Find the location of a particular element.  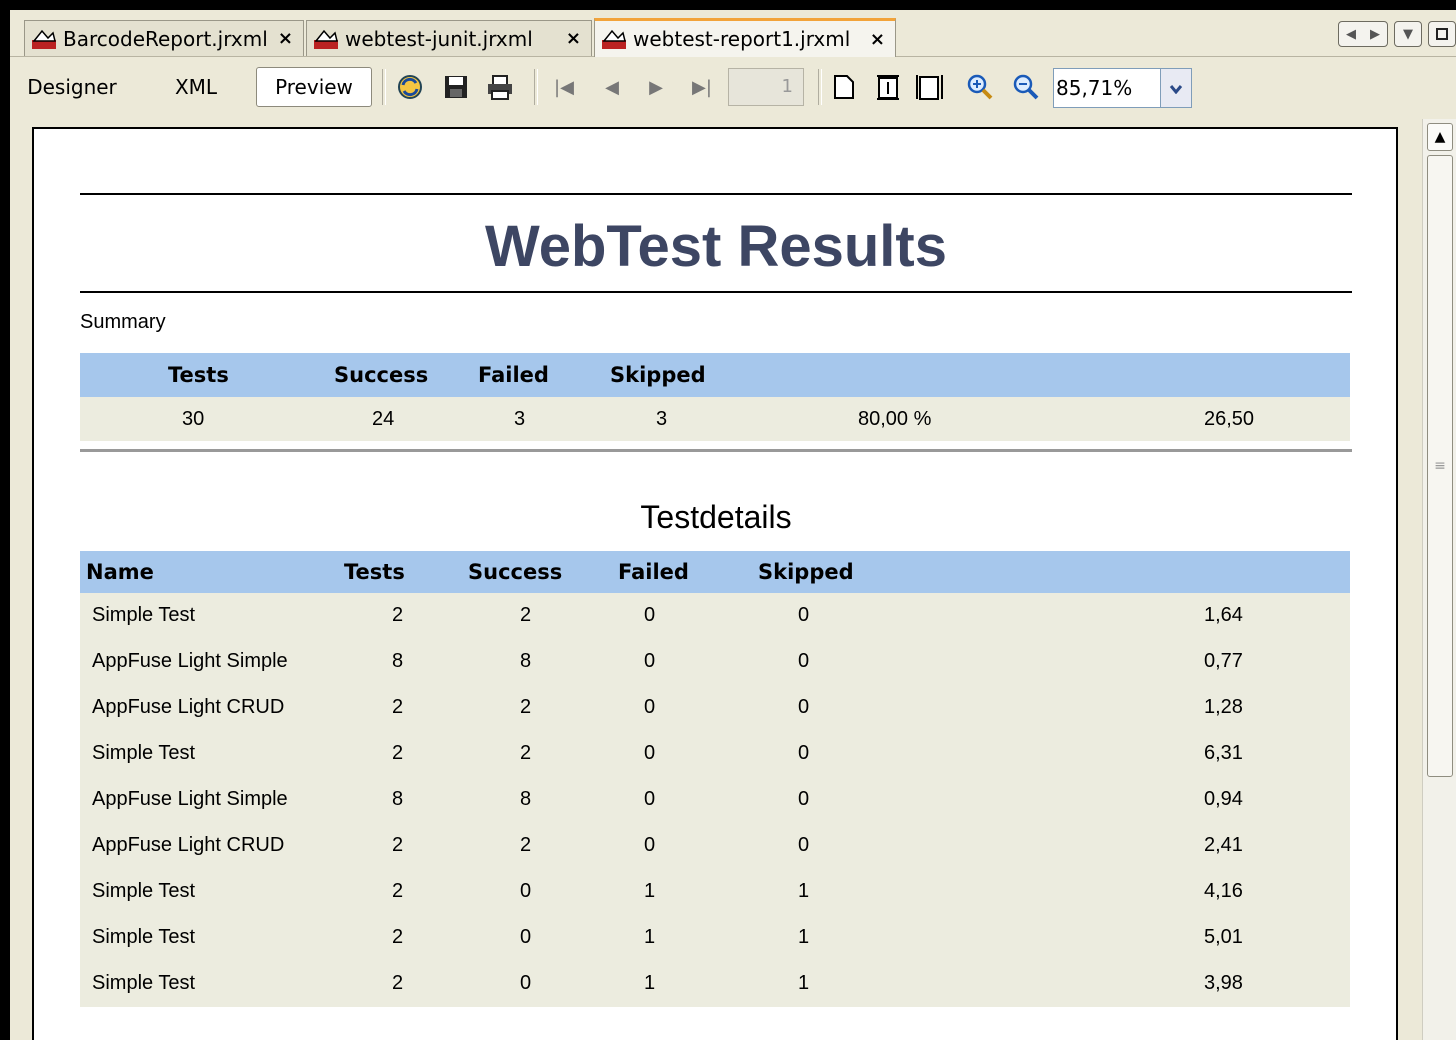

actual-size-icon is located at coordinates (844, 87).